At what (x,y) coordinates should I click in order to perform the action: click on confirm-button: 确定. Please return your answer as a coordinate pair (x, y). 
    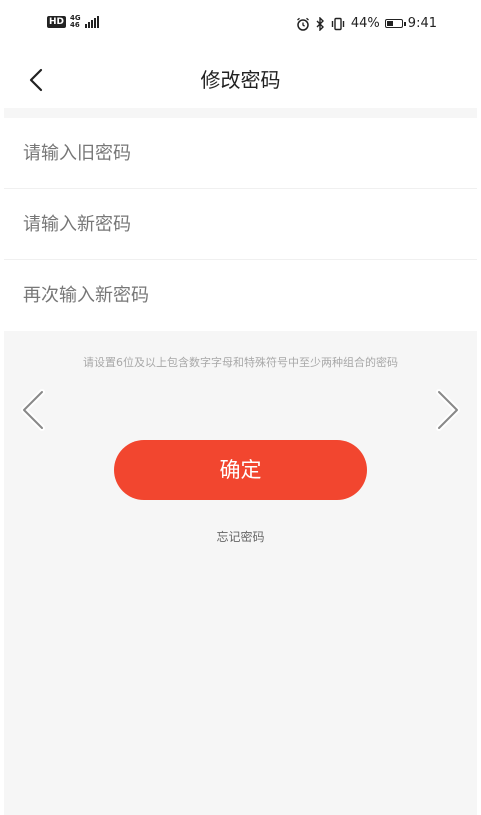
    Looking at the image, I should click on (240, 470).